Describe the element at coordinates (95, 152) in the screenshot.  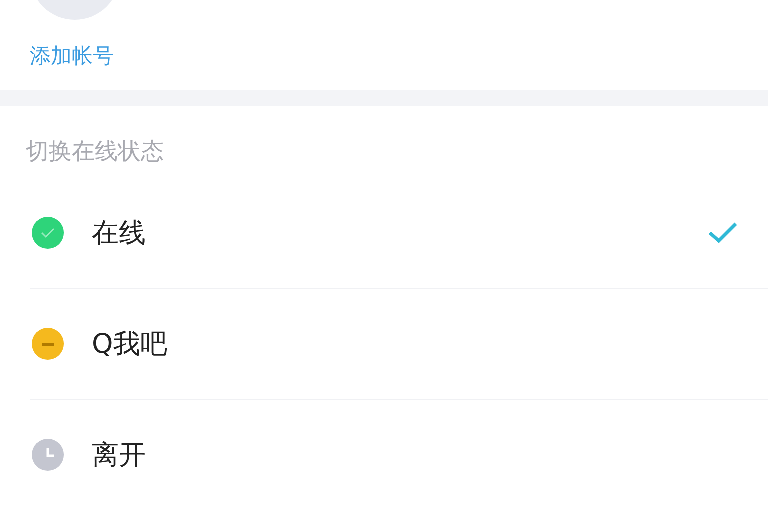
I see `section-title: 切换在线状态` at that location.